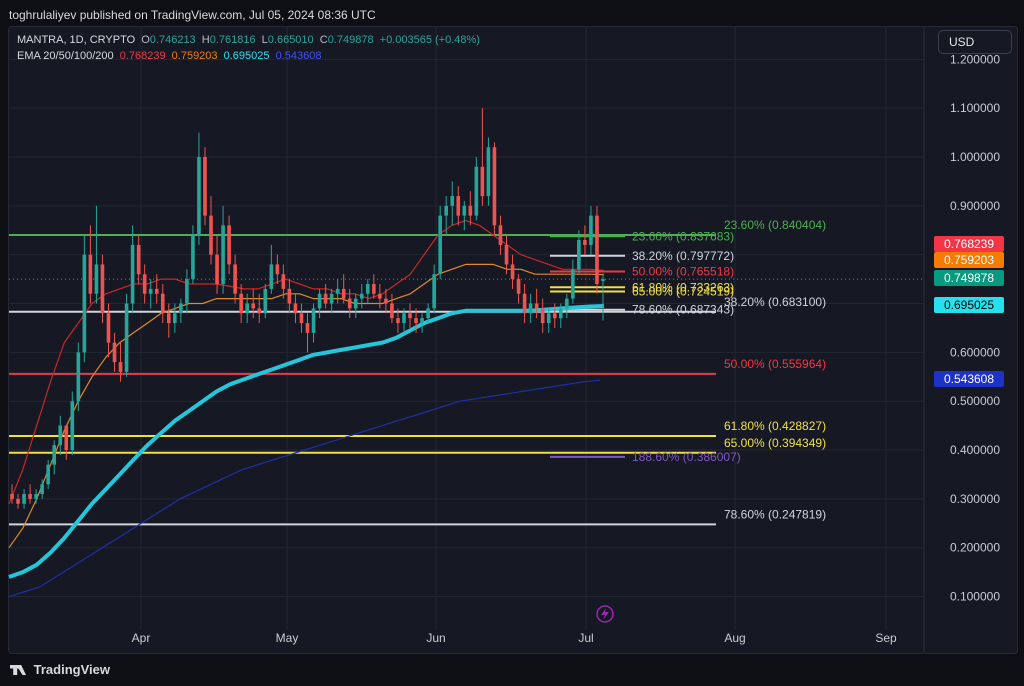 Image resolution: width=1024 pixels, height=686 pixels. Describe the element at coordinates (683, 256) in the screenshot. I see `fib-short-label: 38.20% (0.797772)` at that location.